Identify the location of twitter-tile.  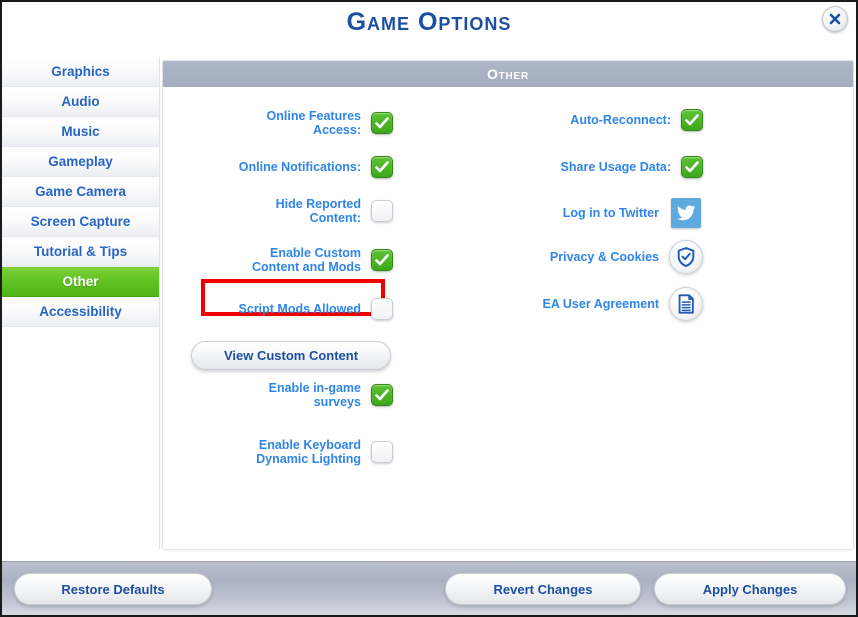
(686, 213).